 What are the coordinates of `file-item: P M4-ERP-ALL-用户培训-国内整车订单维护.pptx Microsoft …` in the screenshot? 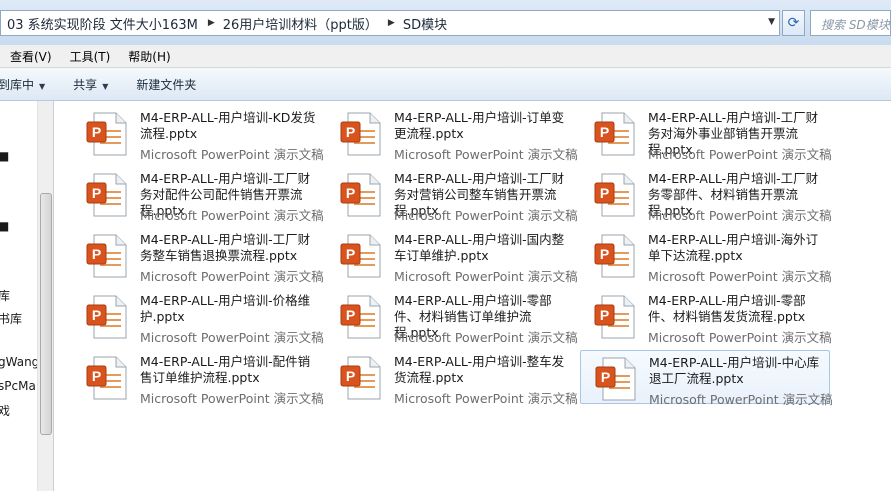 It's located at (452, 256).